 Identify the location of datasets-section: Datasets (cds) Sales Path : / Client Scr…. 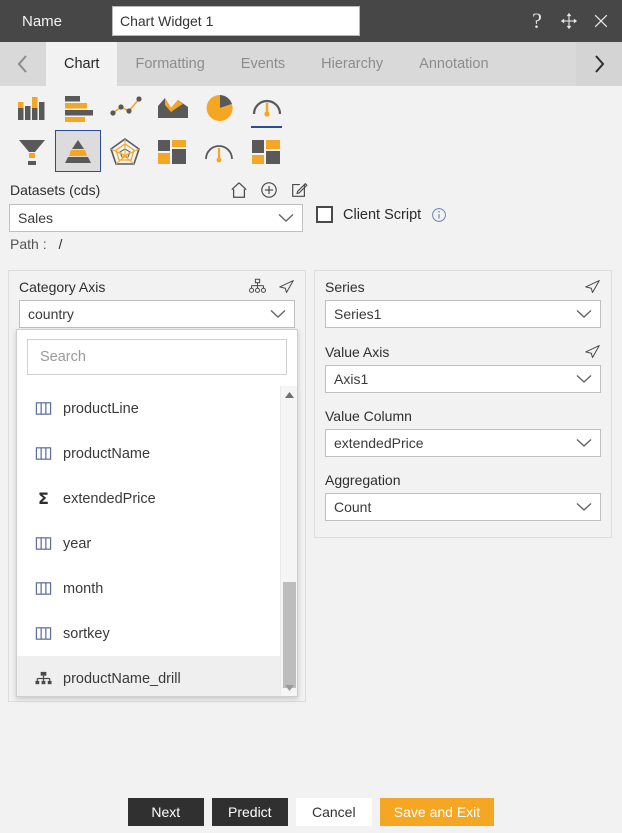
(311, 222).